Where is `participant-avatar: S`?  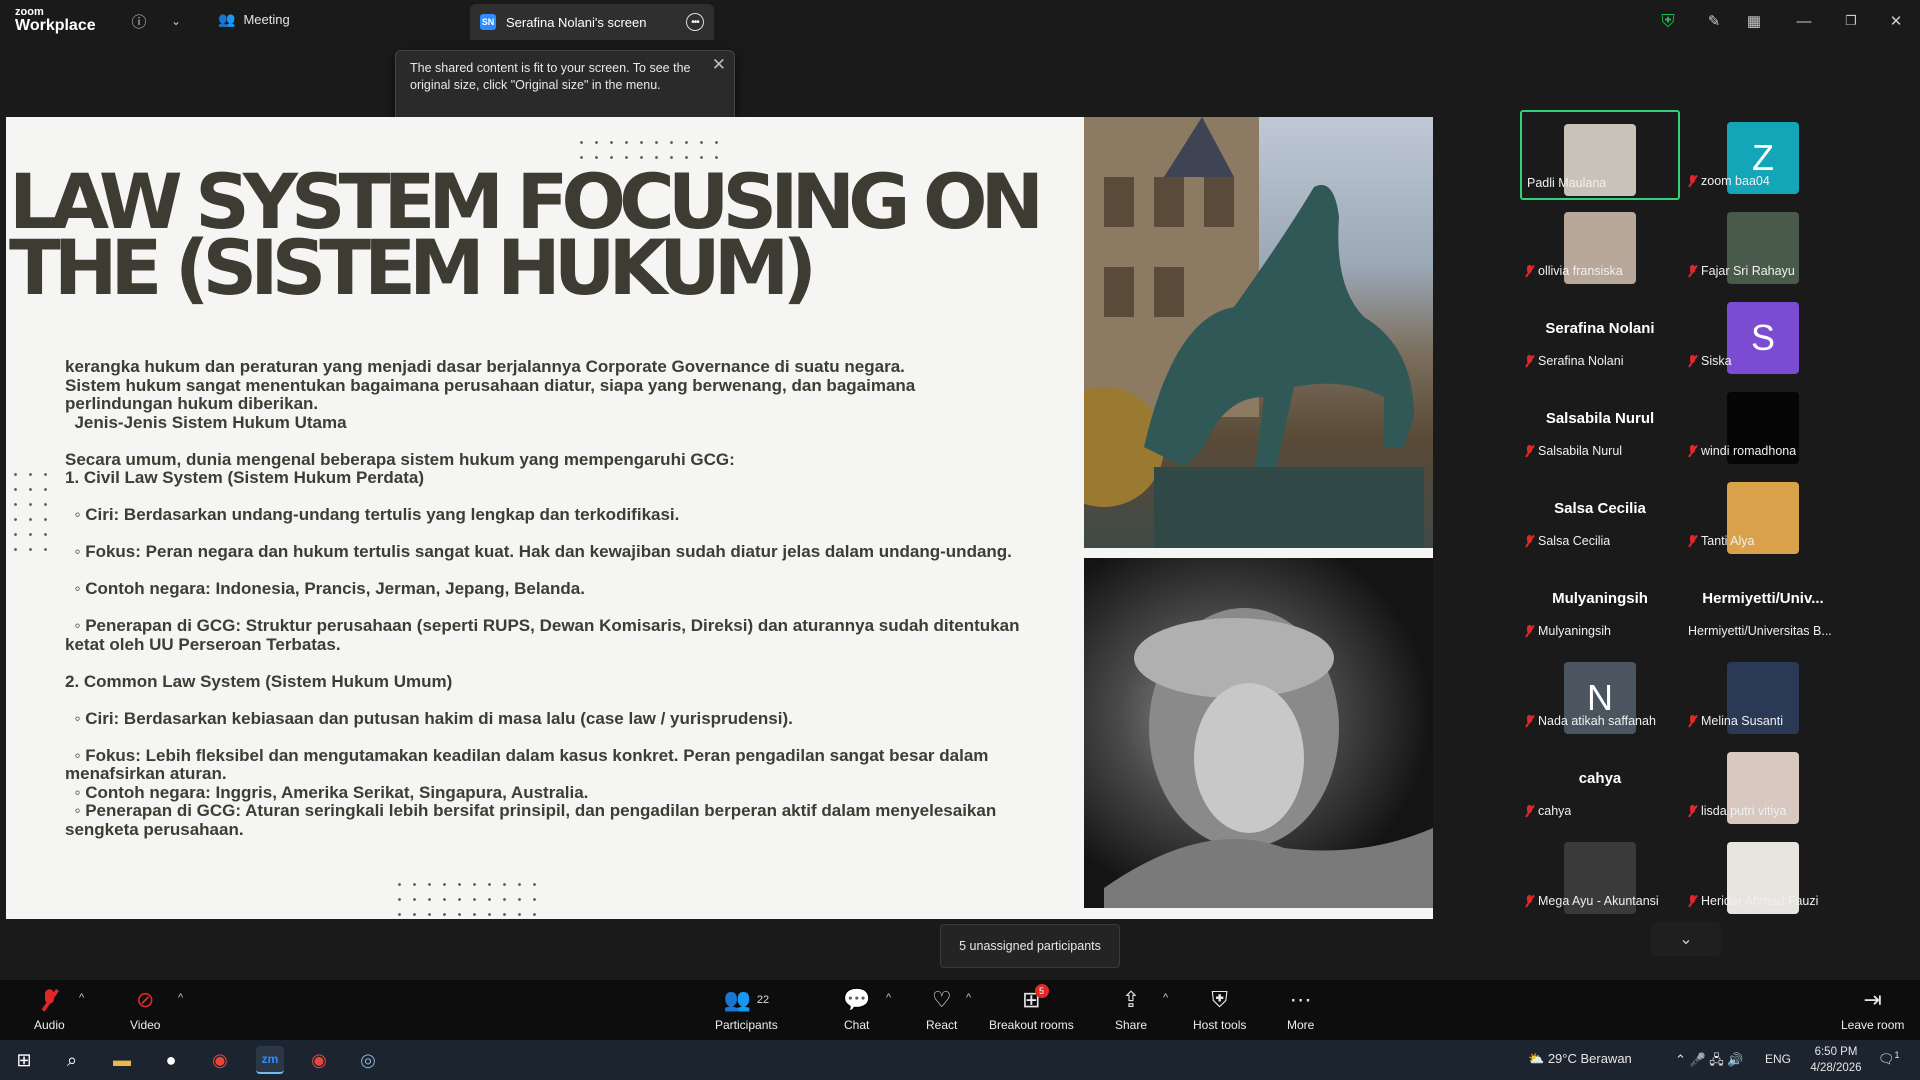 participant-avatar: S is located at coordinates (1763, 338).